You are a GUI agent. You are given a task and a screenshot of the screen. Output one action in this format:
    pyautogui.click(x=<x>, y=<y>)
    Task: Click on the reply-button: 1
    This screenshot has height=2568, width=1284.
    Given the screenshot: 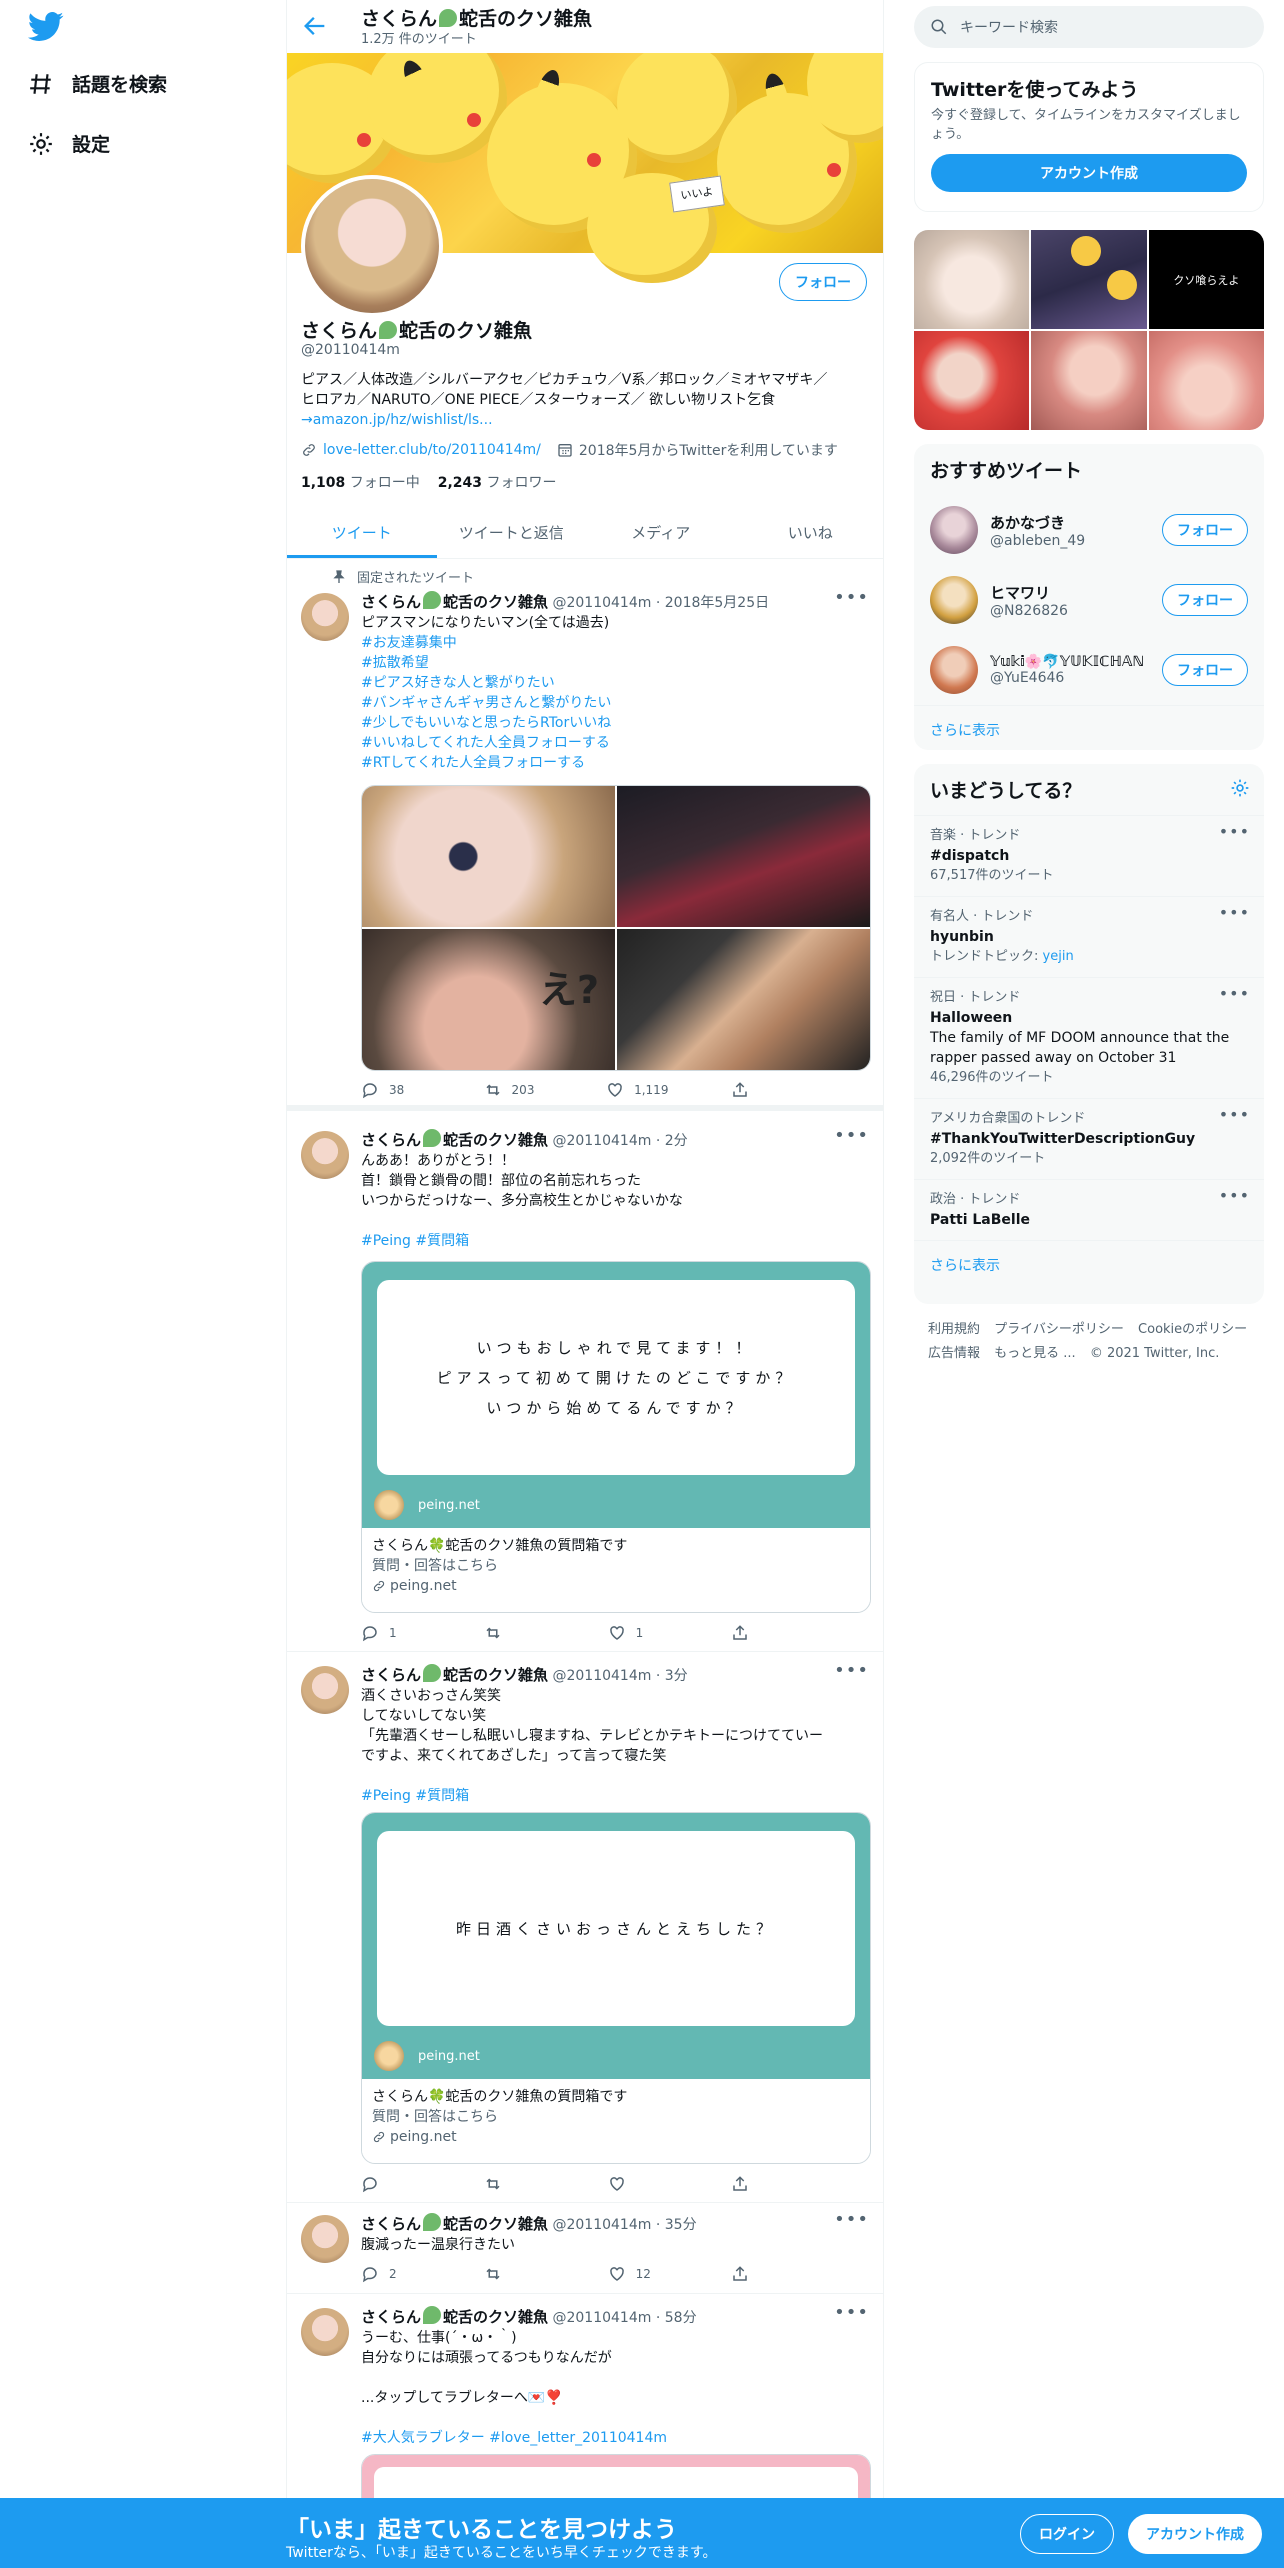 What is the action you would take?
    pyautogui.click(x=391, y=1633)
    